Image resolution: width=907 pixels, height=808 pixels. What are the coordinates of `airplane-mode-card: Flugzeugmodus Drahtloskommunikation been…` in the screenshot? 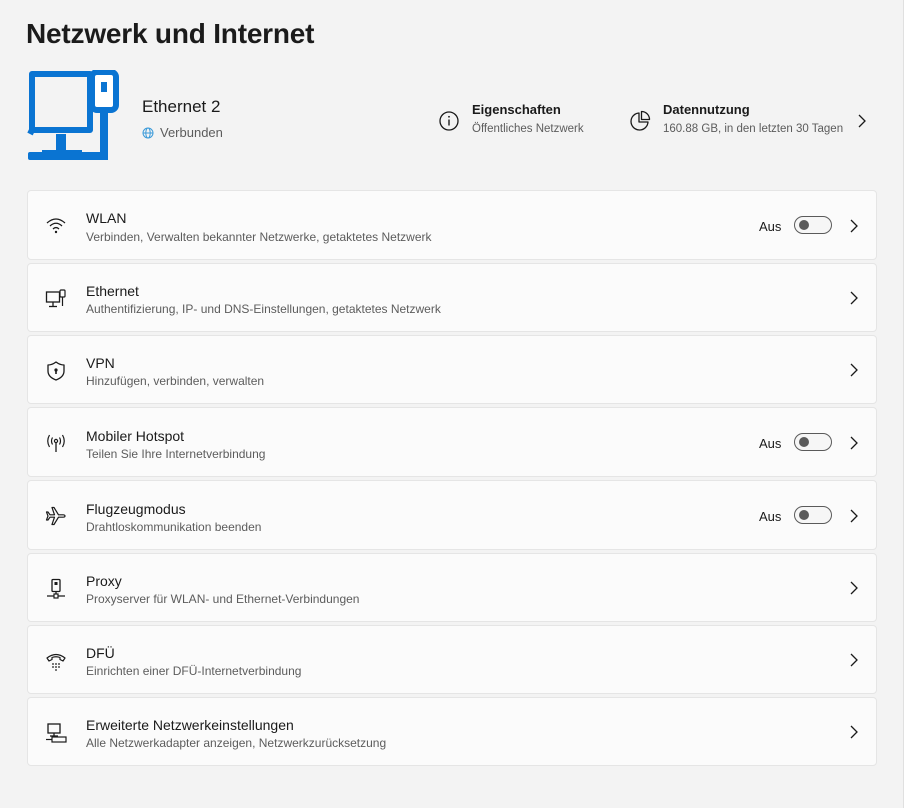 It's located at (452, 515).